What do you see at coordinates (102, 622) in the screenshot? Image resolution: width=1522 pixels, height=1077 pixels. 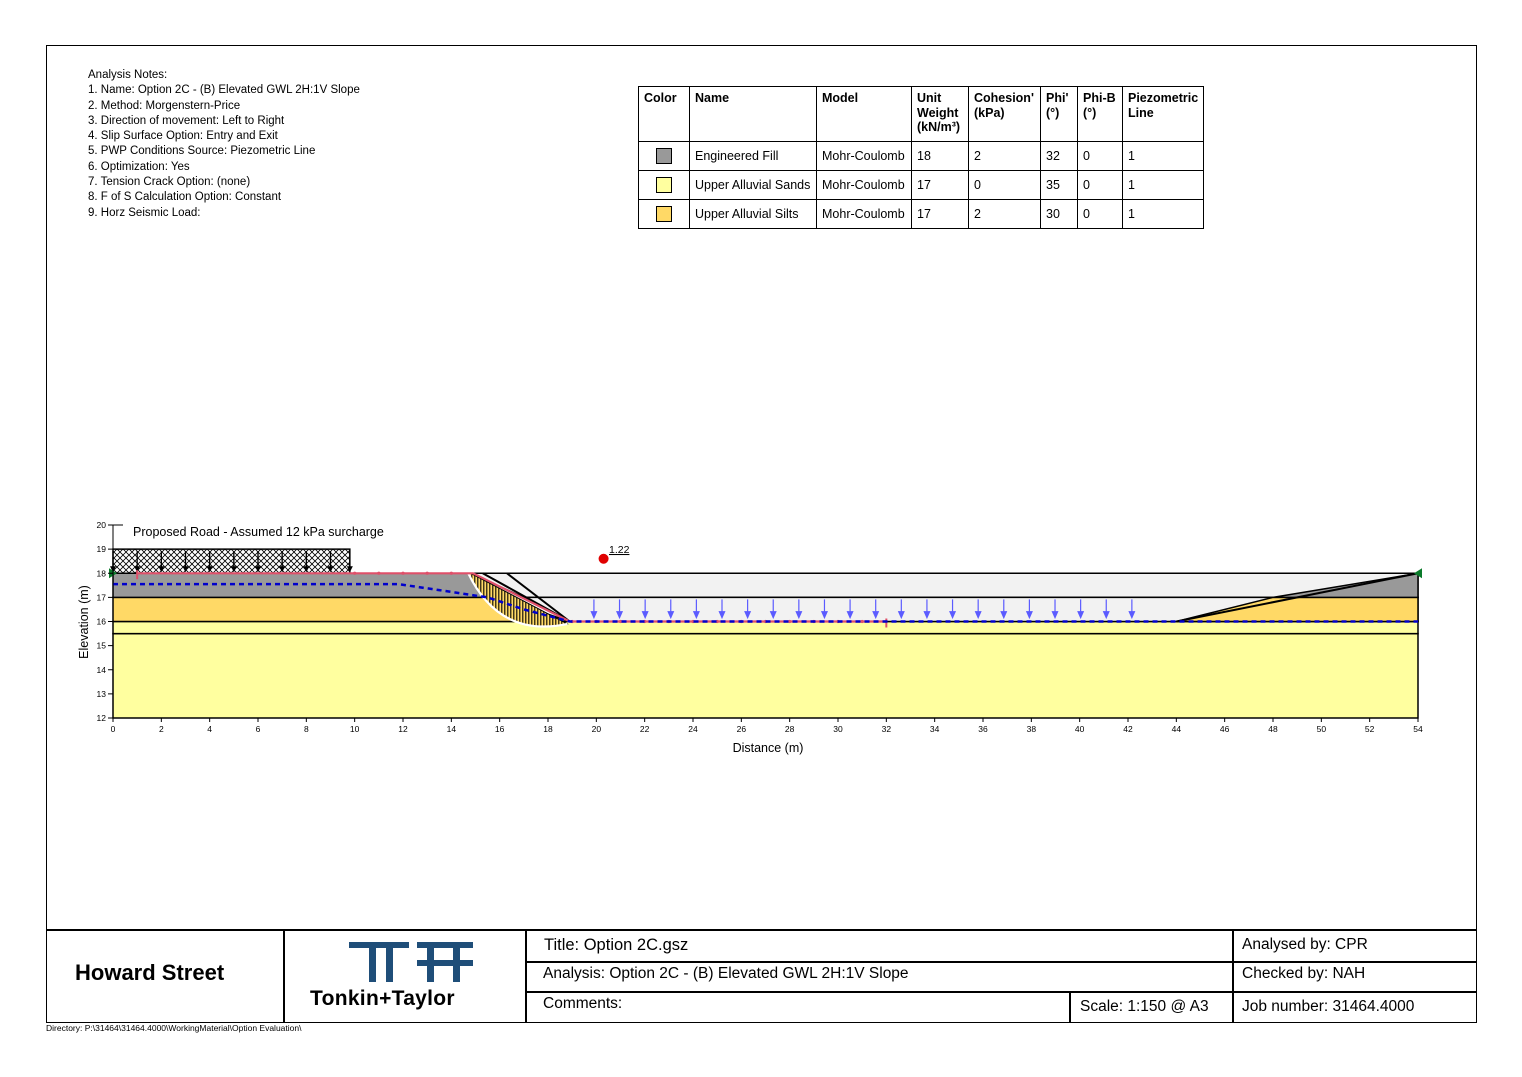 I see `y-tick-label: 16` at bounding box center [102, 622].